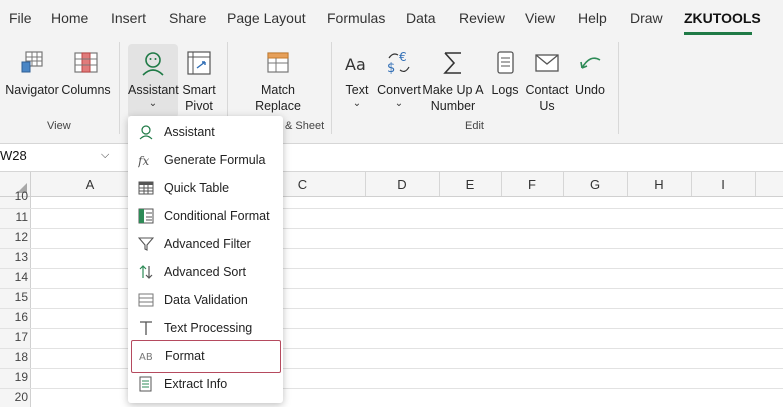 Image resolution: width=783 pixels, height=407 pixels. What do you see at coordinates (199, 90) in the screenshot?
I see `smart-pivot-label-line1: Smart` at bounding box center [199, 90].